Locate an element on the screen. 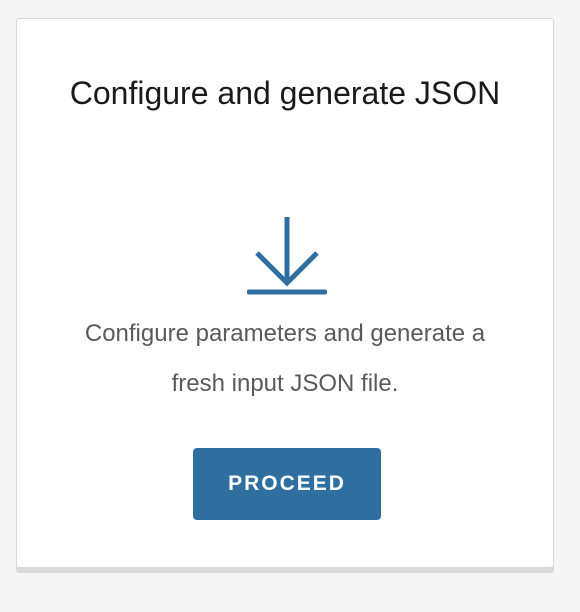 Image resolution: width=580 pixels, height=612 pixels. card-title: Configure and generate JSON is located at coordinates (285, 93).